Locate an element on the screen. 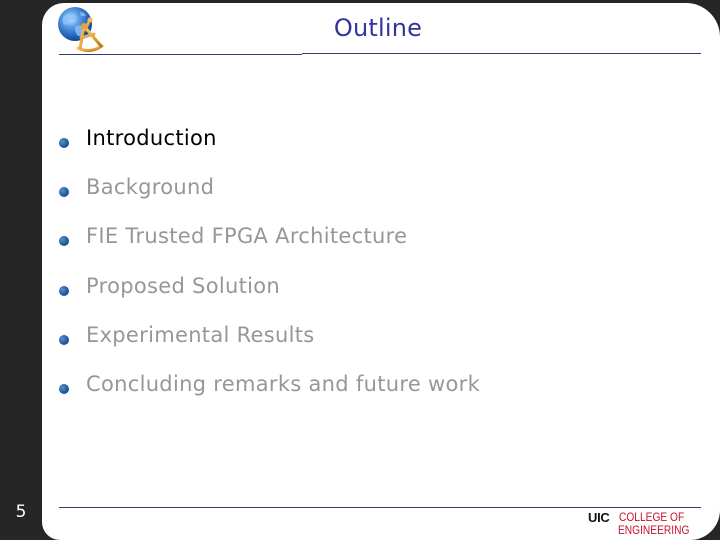 The width and height of the screenshot is (720, 540). outline-item-label: FIE Trusted FPGA Architecture is located at coordinates (247, 236).